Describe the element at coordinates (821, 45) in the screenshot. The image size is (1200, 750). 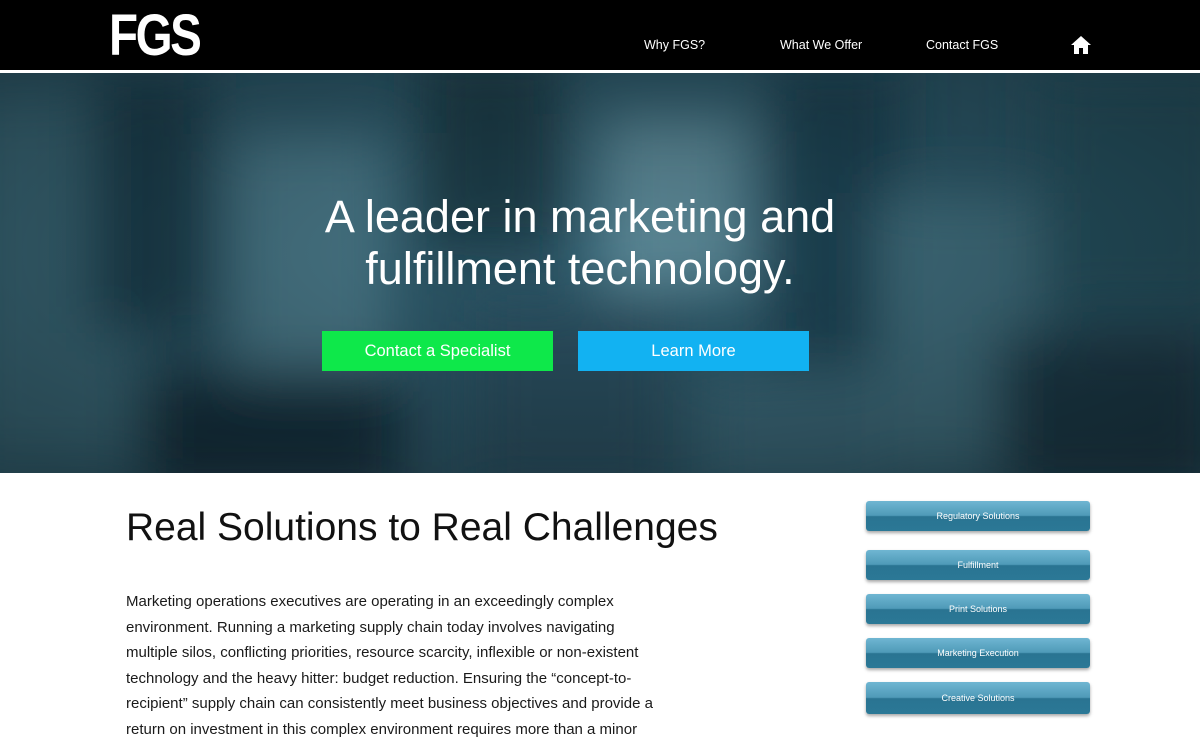
I see `nav-what-we-offer: What We Offer` at that location.